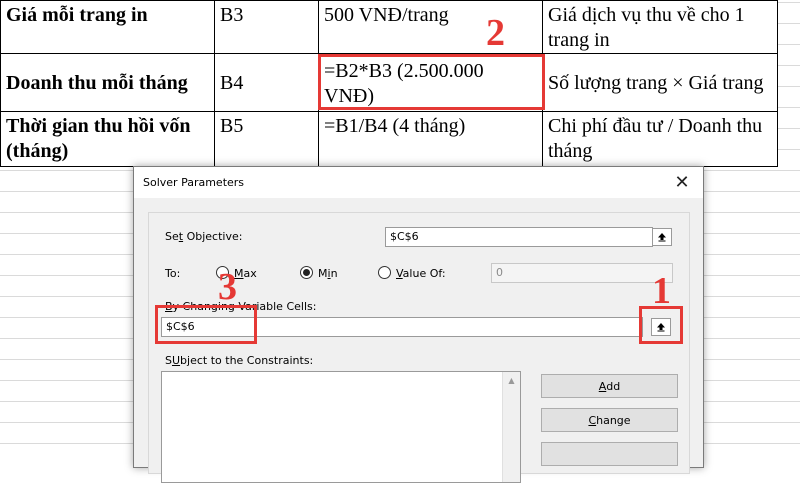  What do you see at coordinates (495, 33) in the screenshot?
I see `annotation-number-2: 2` at bounding box center [495, 33].